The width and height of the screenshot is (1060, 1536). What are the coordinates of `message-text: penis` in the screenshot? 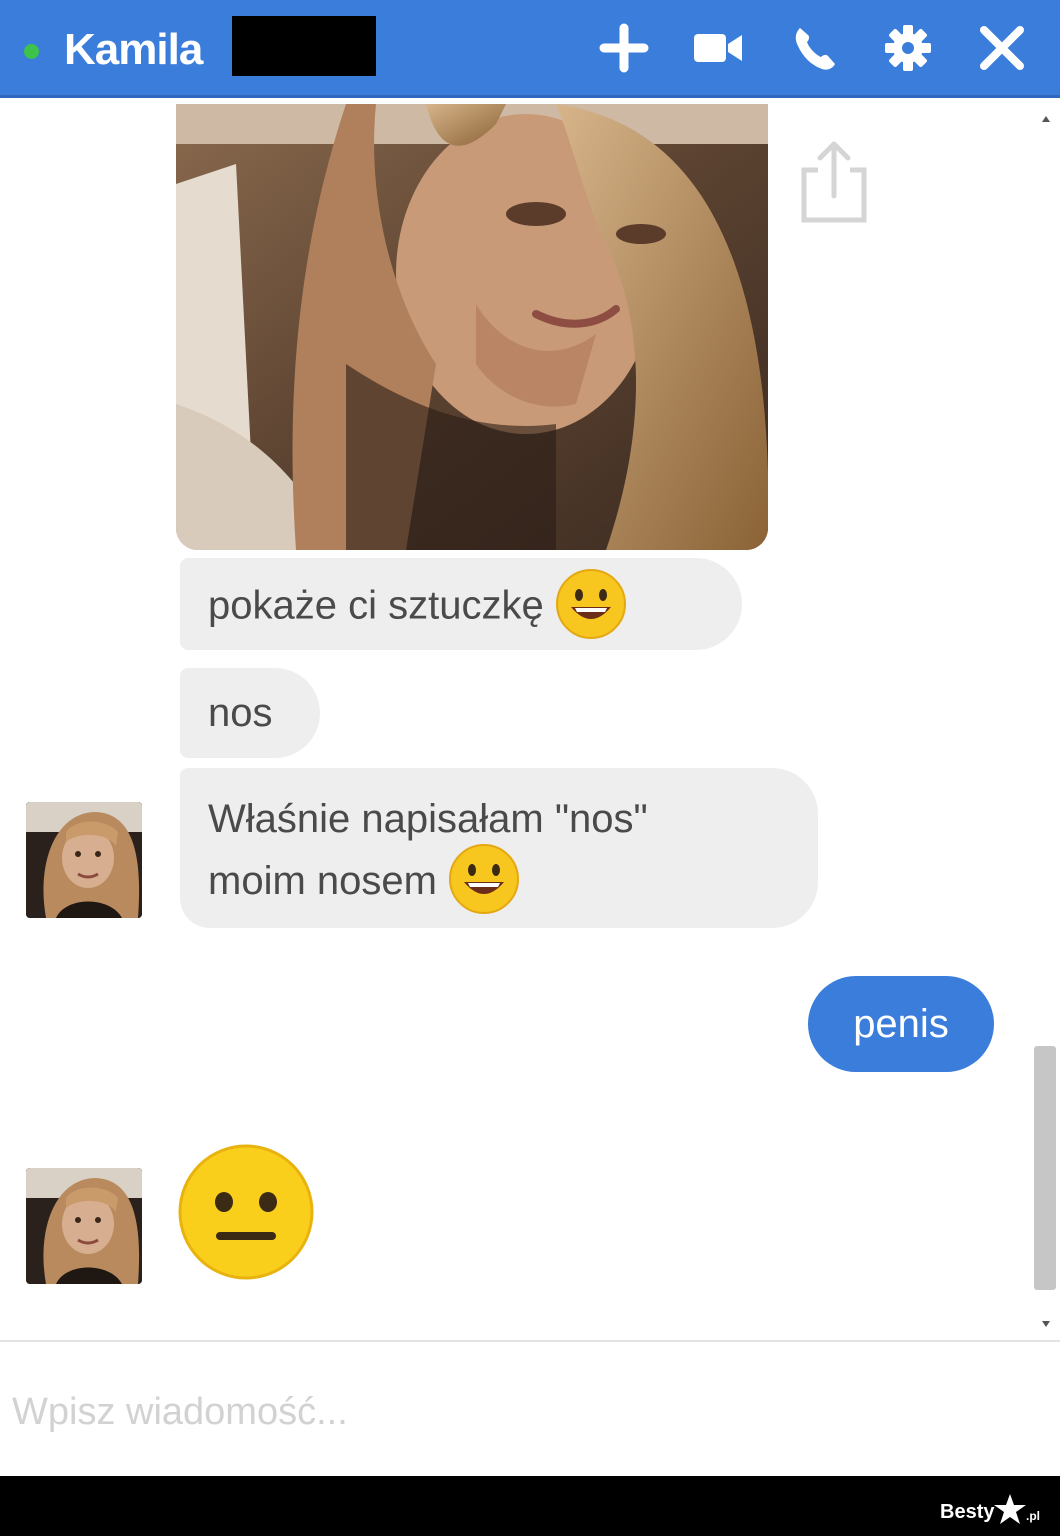 It's located at (901, 1024).